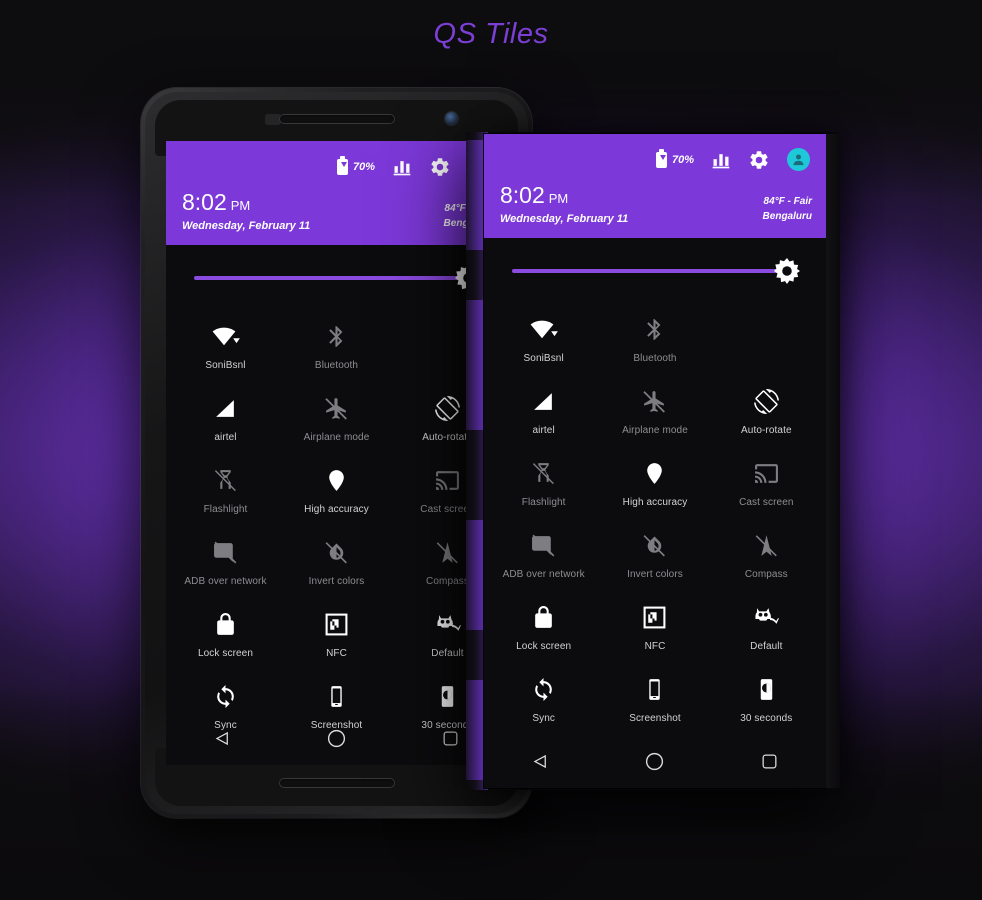 This screenshot has width=982, height=900. I want to click on screenshot-phone-icon, so click(654, 689).